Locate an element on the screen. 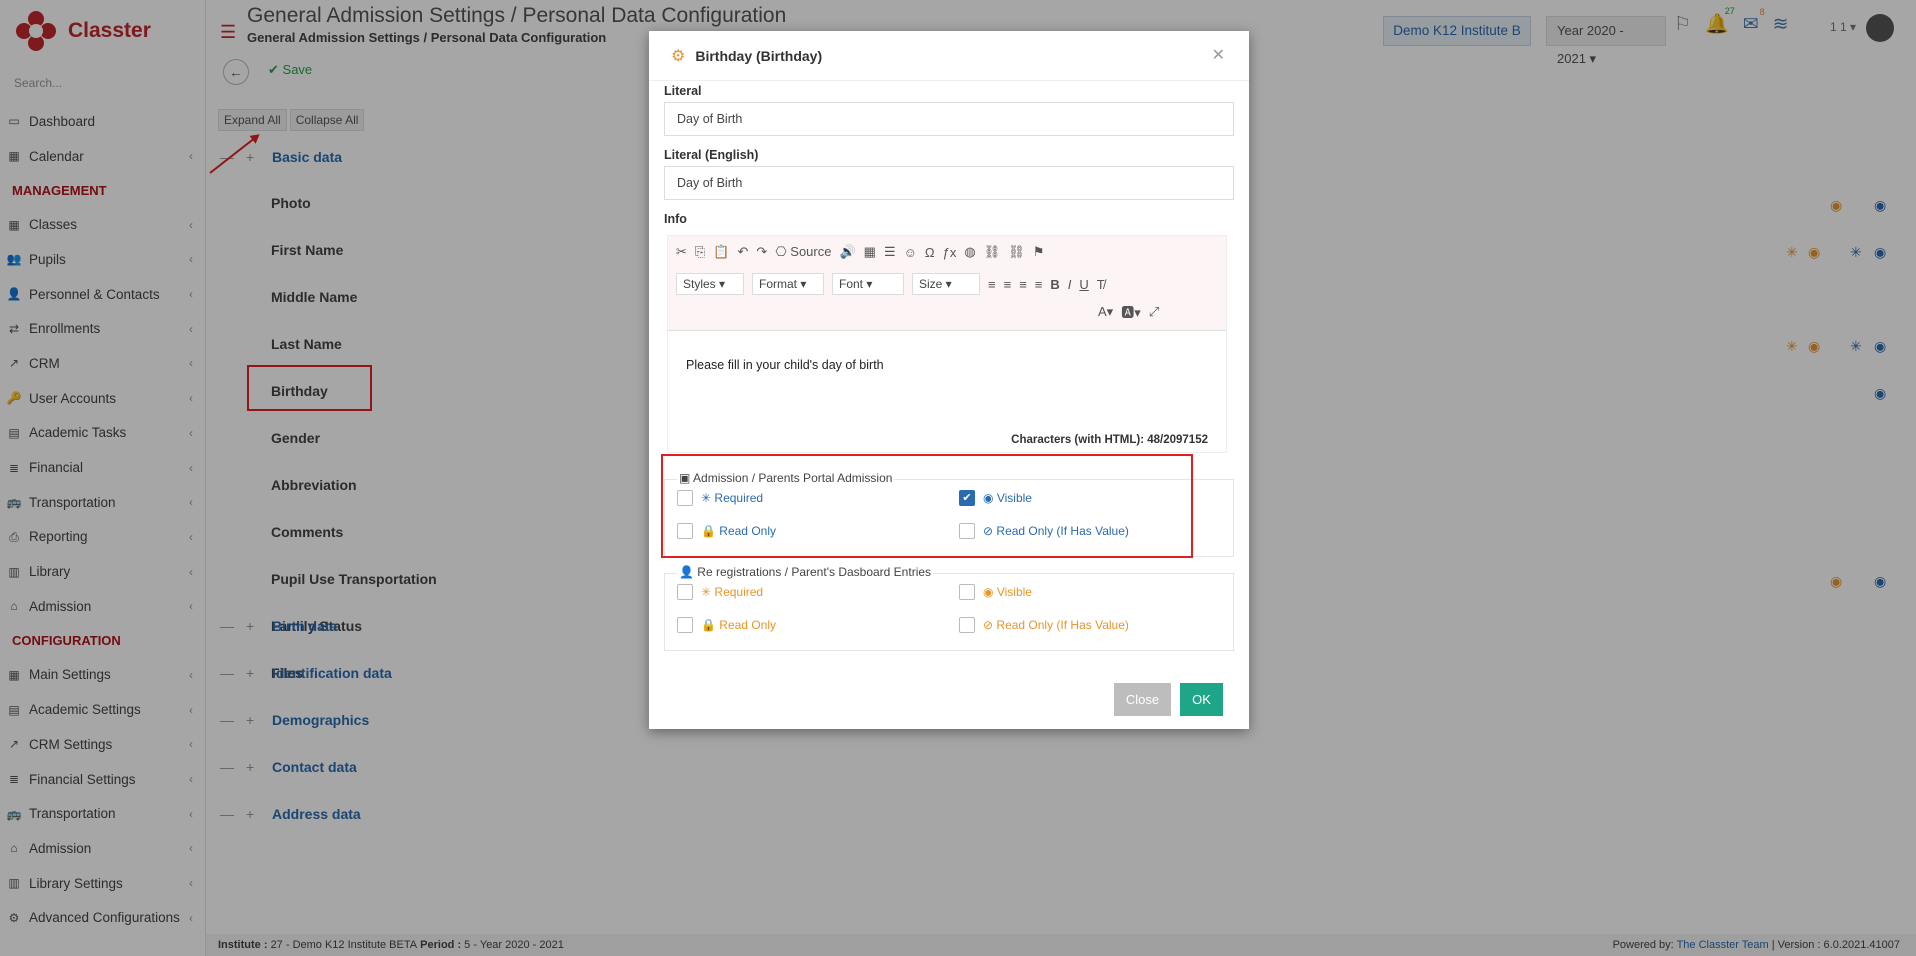 The width and height of the screenshot is (1916, 956). undo-icon: ↶ is located at coordinates (743, 252).